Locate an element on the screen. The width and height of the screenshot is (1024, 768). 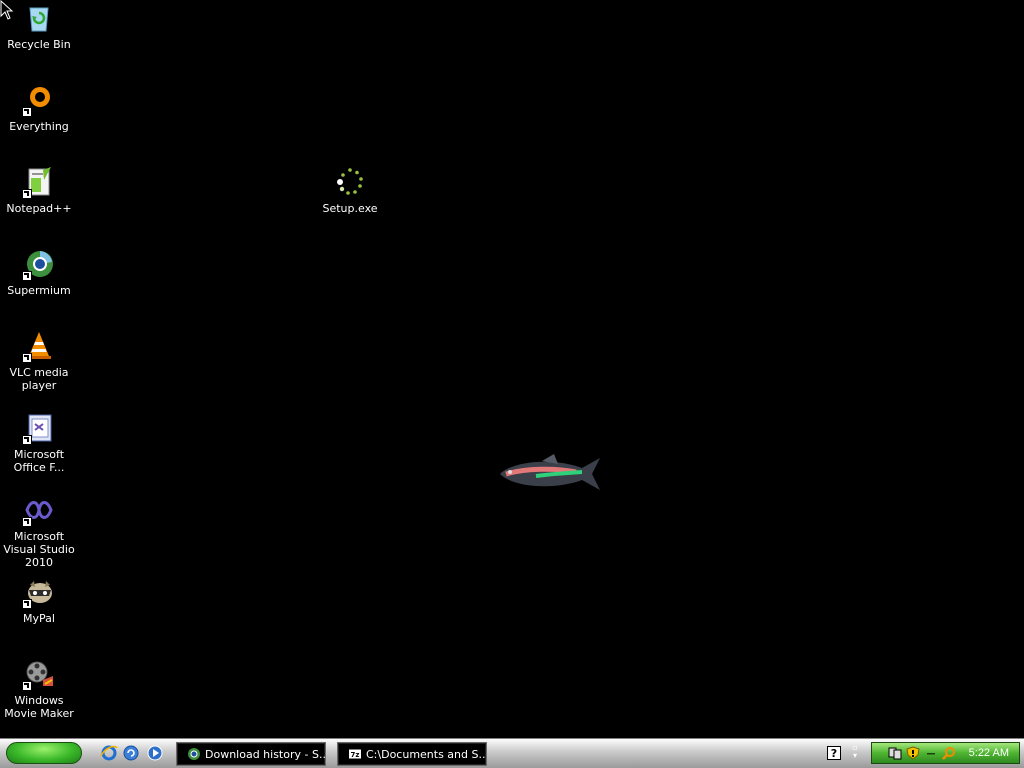
desktop-icon-notepad-plus-plus: Notepad++ is located at coordinates (39, 190).